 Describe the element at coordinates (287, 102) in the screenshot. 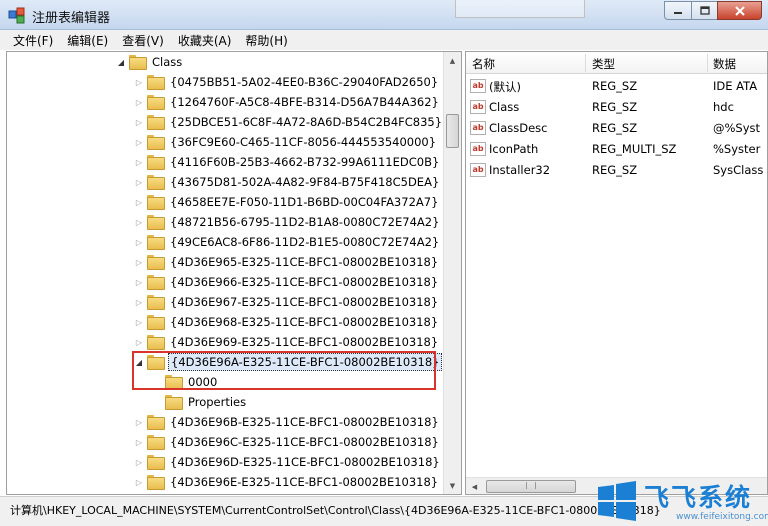

I see `tree-item: ▷ {1264760F-A5C8-4BFE-B314-D56A7B44A362}` at that location.